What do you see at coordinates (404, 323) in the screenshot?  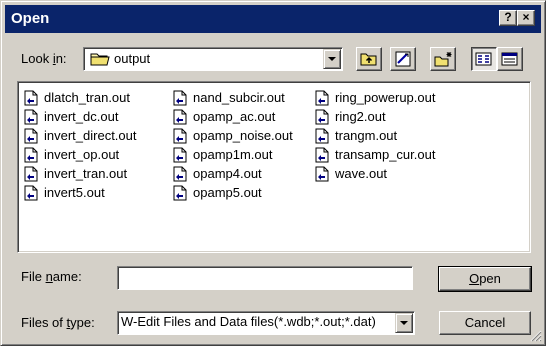 I see `files-of-type-dropdown-button` at bounding box center [404, 323].